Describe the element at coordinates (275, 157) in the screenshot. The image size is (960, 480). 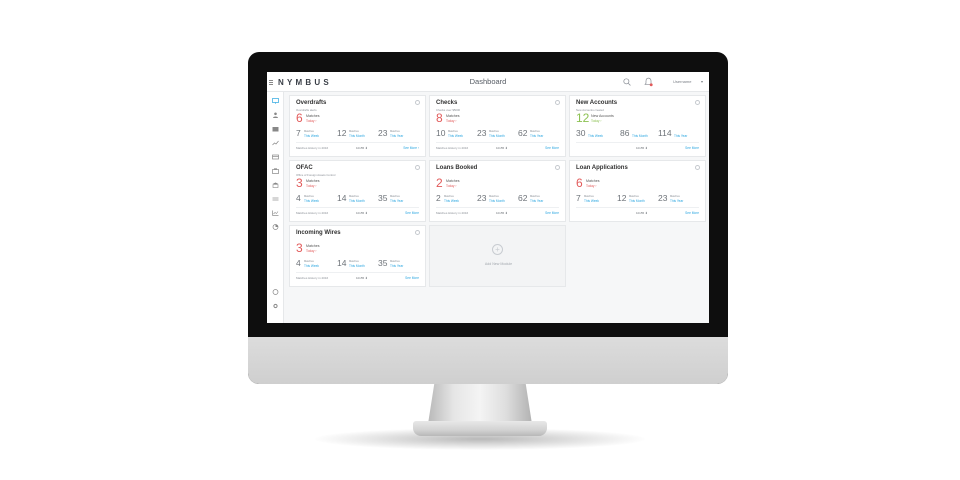
I see `card-icon` at that location.